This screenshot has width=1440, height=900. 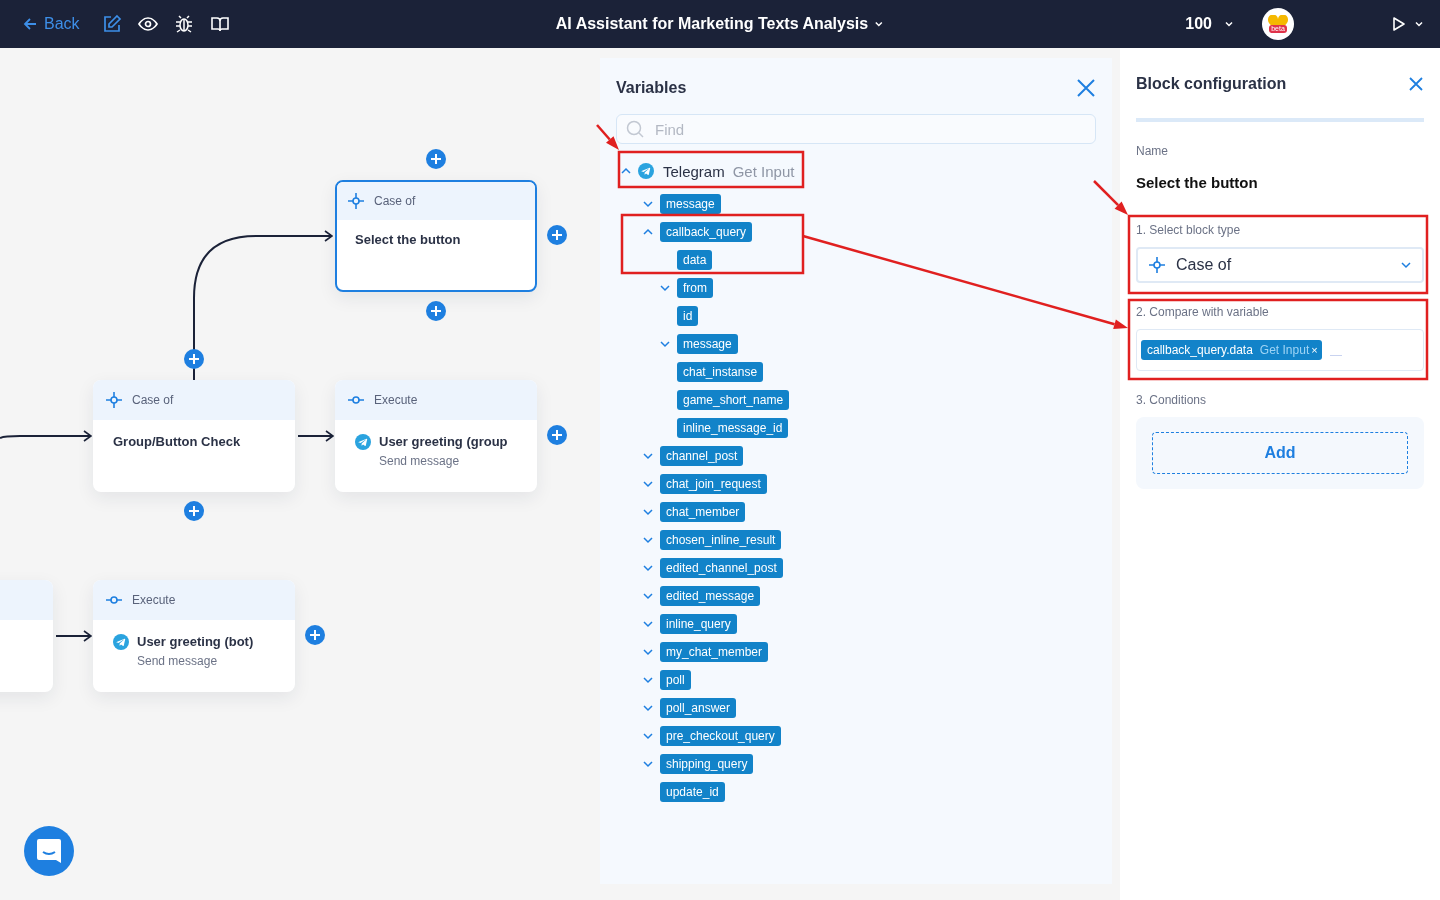 What do you see at coordinates (1203, 312) in the screenshot?
I see `field-label: 2. Compare with variable` at bounding box center [1203, 312].